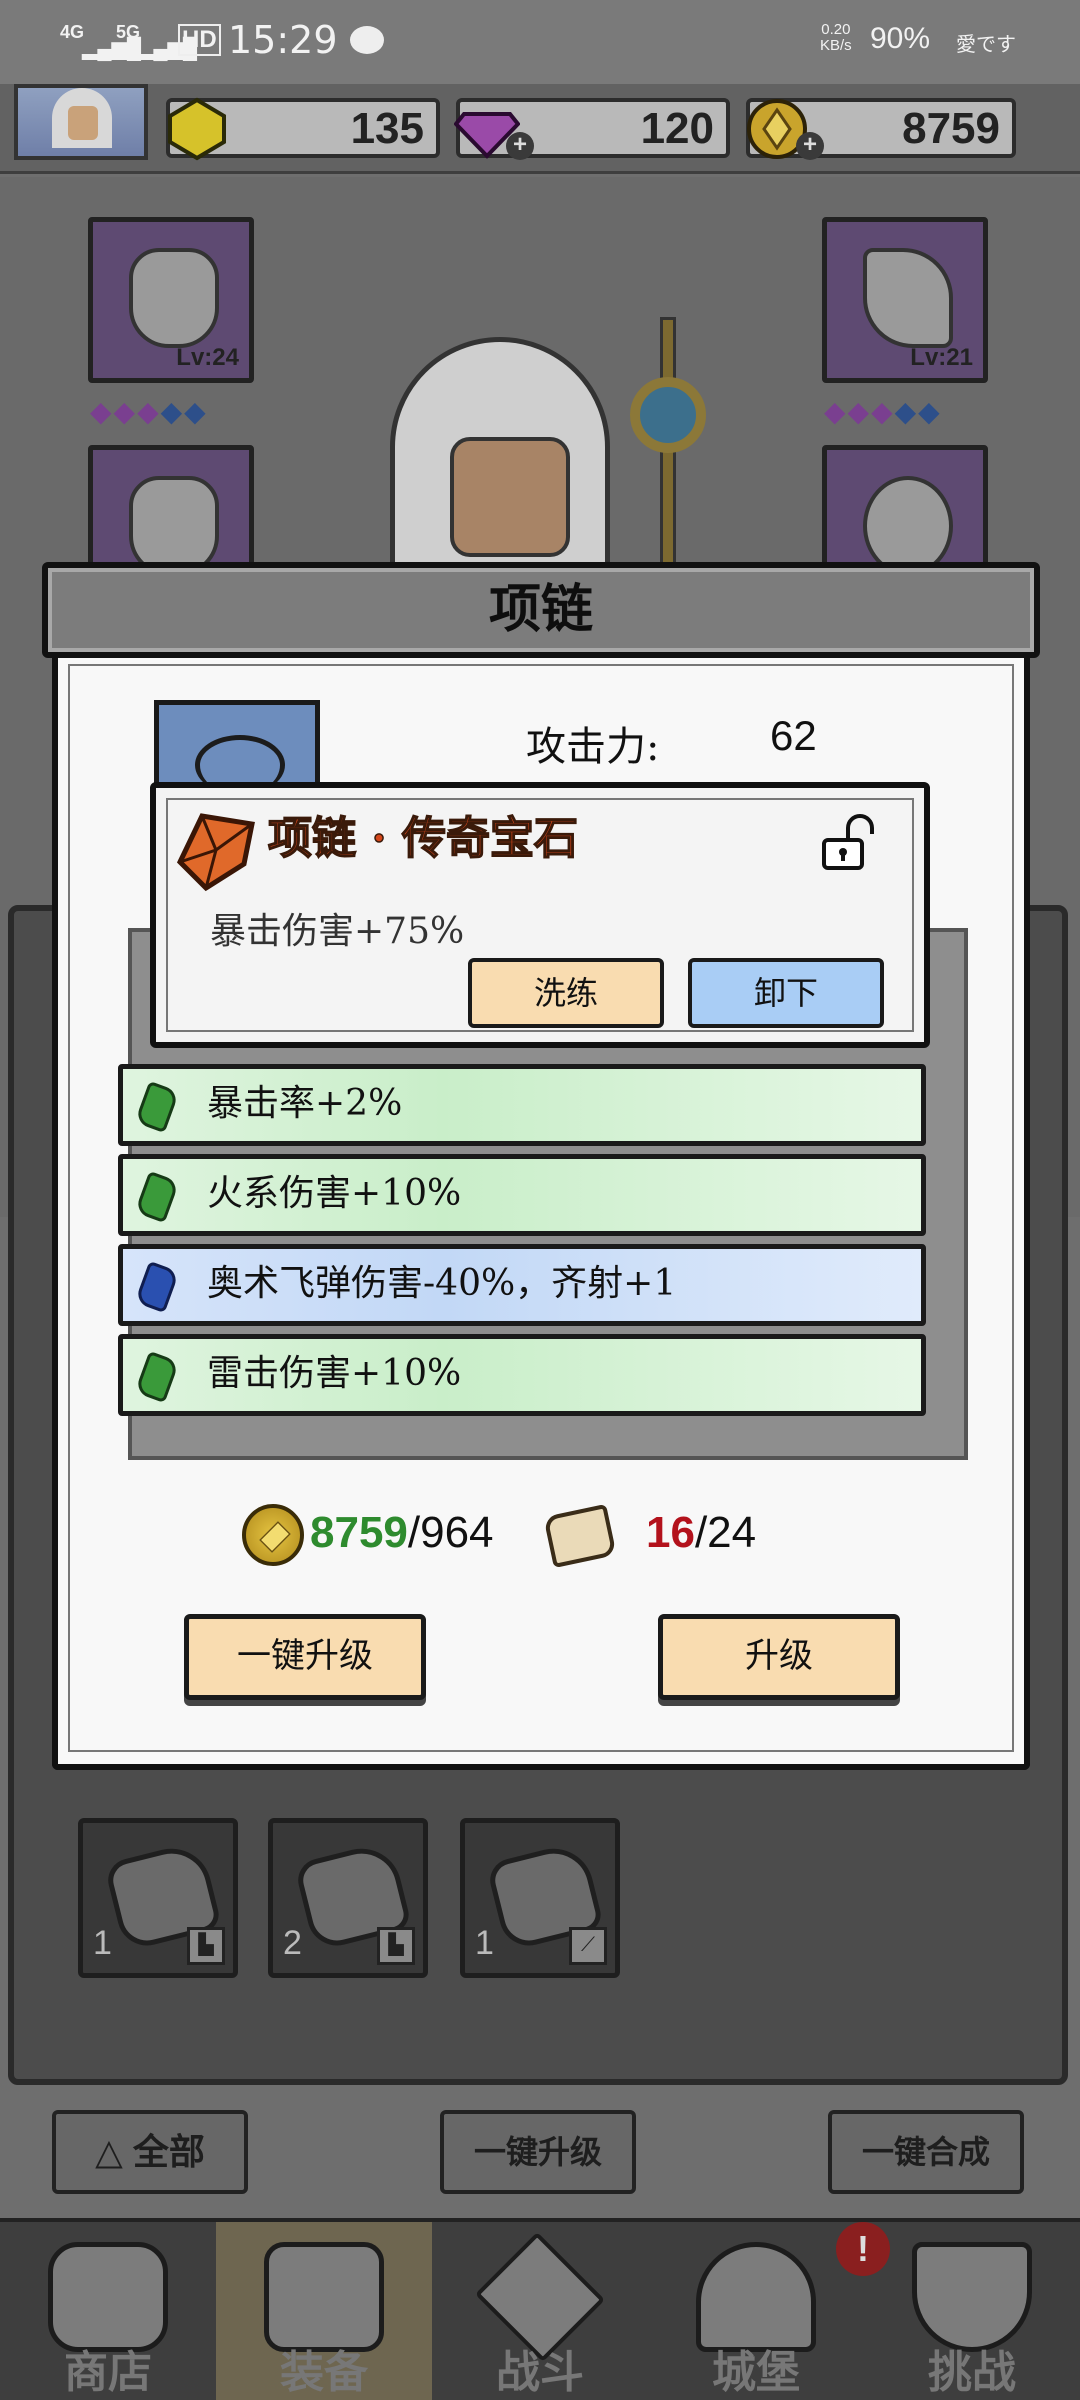  Describe the element at coordinates (522, 1375) in the screenshot. I see `affix-row: 雷击伤害+10%` at that location.